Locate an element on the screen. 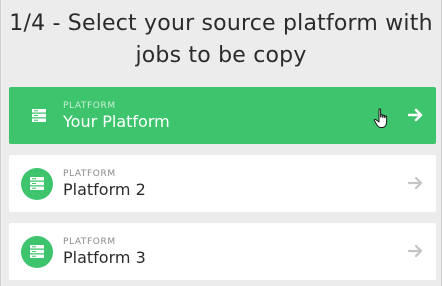 The height and width of the screenshot is (286, 442). platform-name: Platform 3 is located at coordinates (104, 257).